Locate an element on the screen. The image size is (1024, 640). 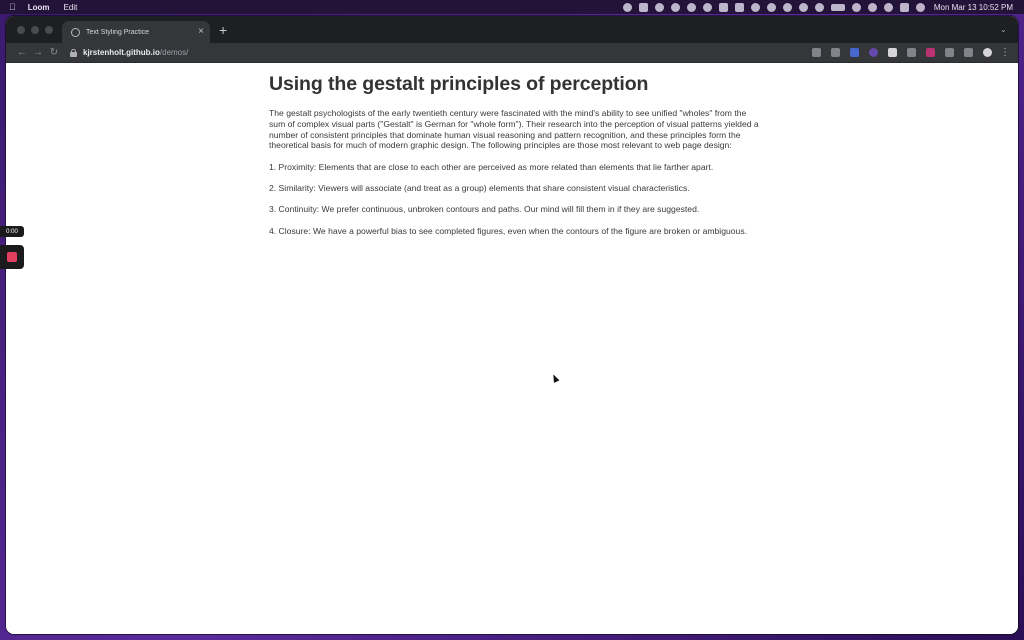
tab-bar: Text Styling Practice × + ⌄ is located at coordinates (512, 29).